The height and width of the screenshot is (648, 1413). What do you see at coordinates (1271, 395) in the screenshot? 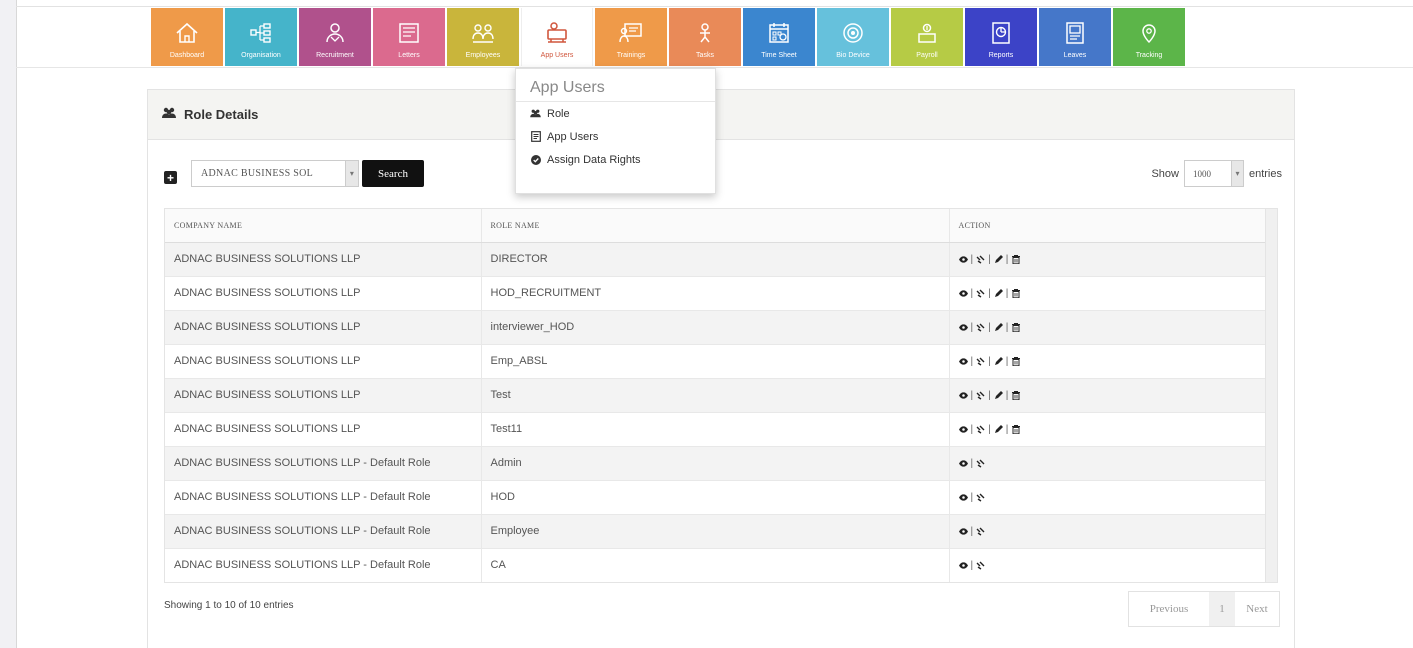
I see `table-scrollbar` at bounding box center [1271, 395].